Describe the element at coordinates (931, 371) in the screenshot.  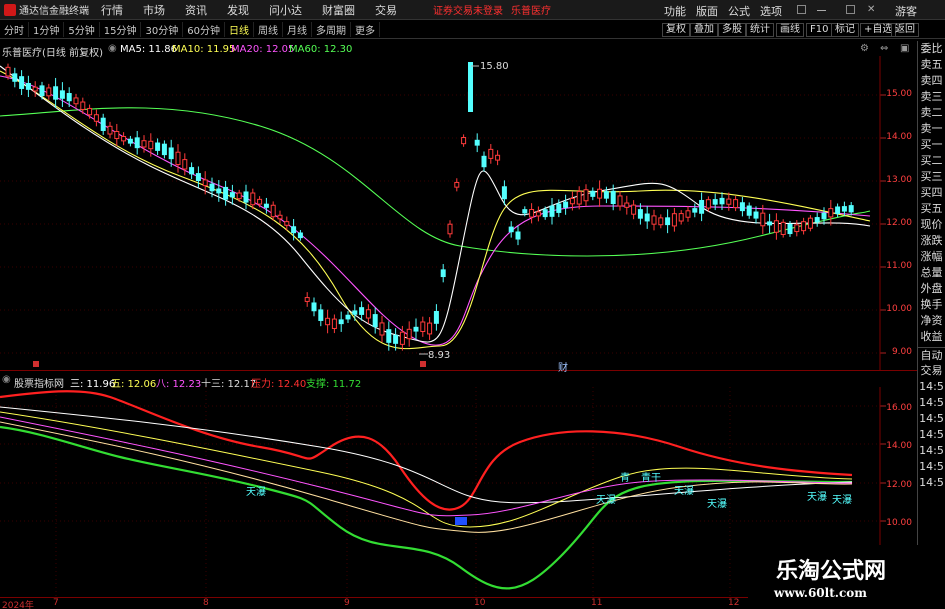
I see `panel-item-trades: 交易` at that location.